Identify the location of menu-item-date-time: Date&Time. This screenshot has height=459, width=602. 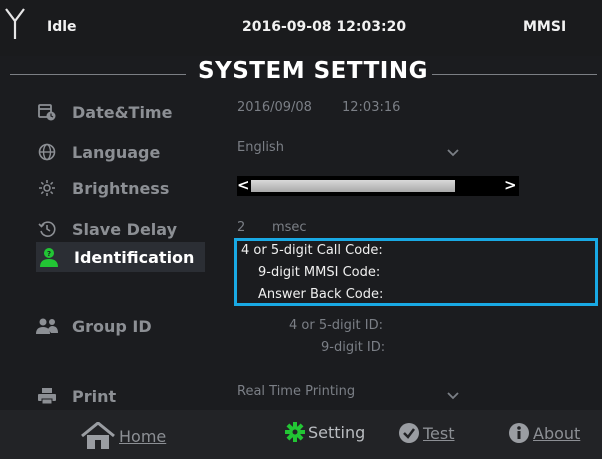
(104, 112).